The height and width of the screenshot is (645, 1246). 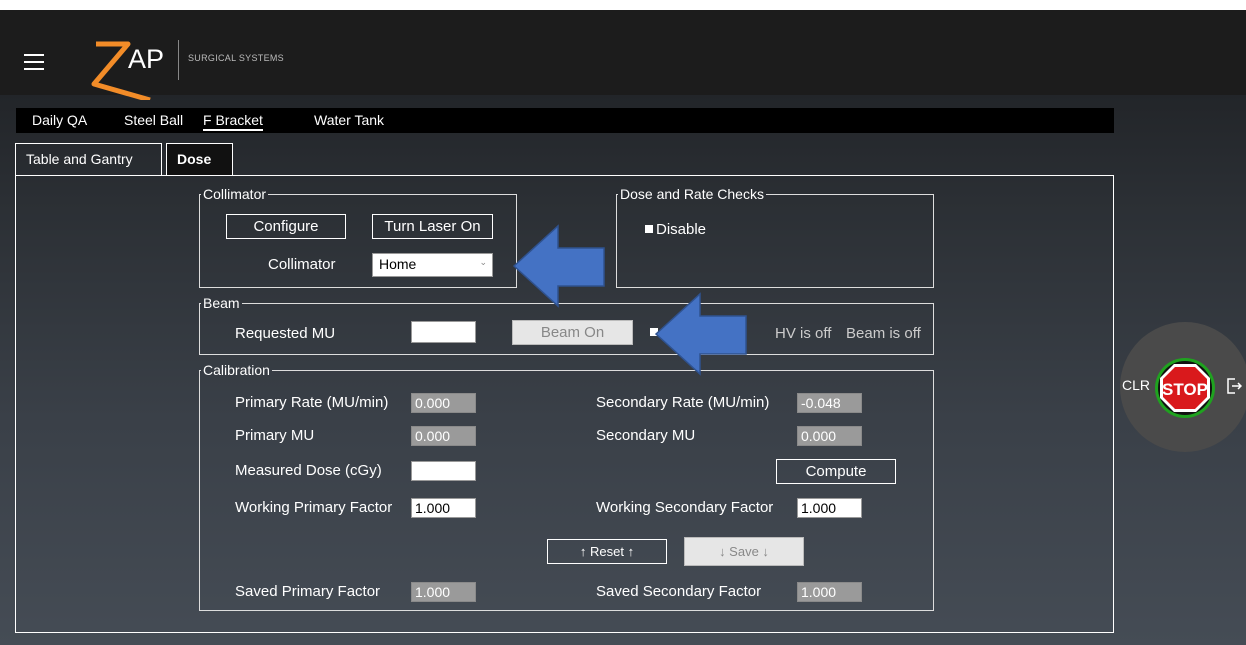 I want to click on tab-water-tank: Water Tank, so click(x=349, y=120).